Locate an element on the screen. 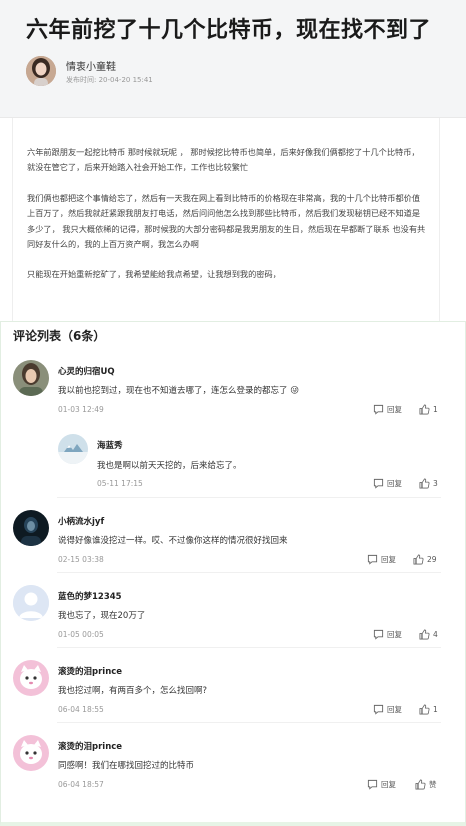 The image size is (466, 826). like-button: 29 is located at coordinates (425, 559).